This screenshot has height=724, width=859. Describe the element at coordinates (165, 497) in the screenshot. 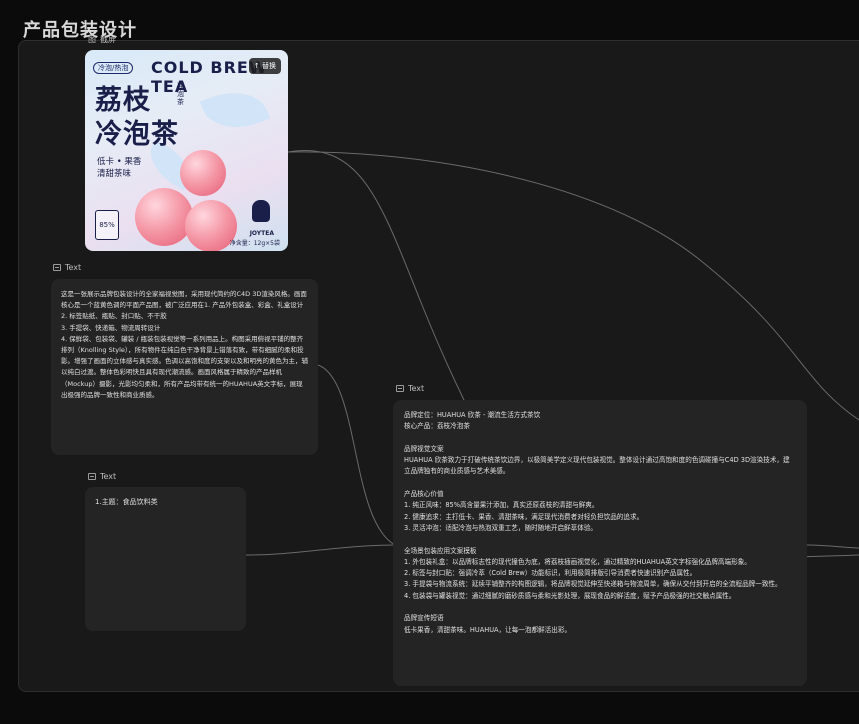

I see `text-node-2-content: 1.主题：食品饮料类` at that location.